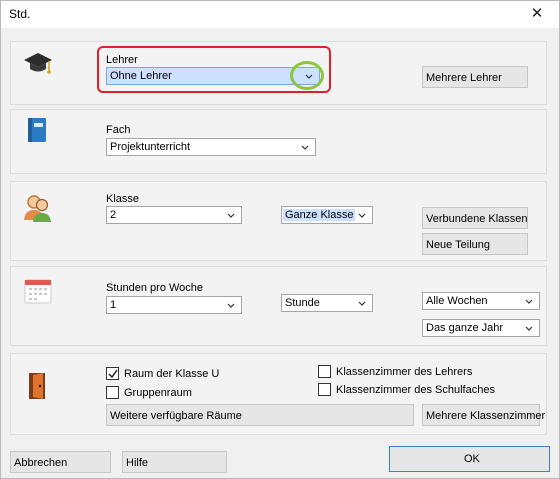  Describe the element at coordinates (464, 78) in the screenshot. I see `multiple-teachers-button-label: Mehrere Lehrer` at that location.